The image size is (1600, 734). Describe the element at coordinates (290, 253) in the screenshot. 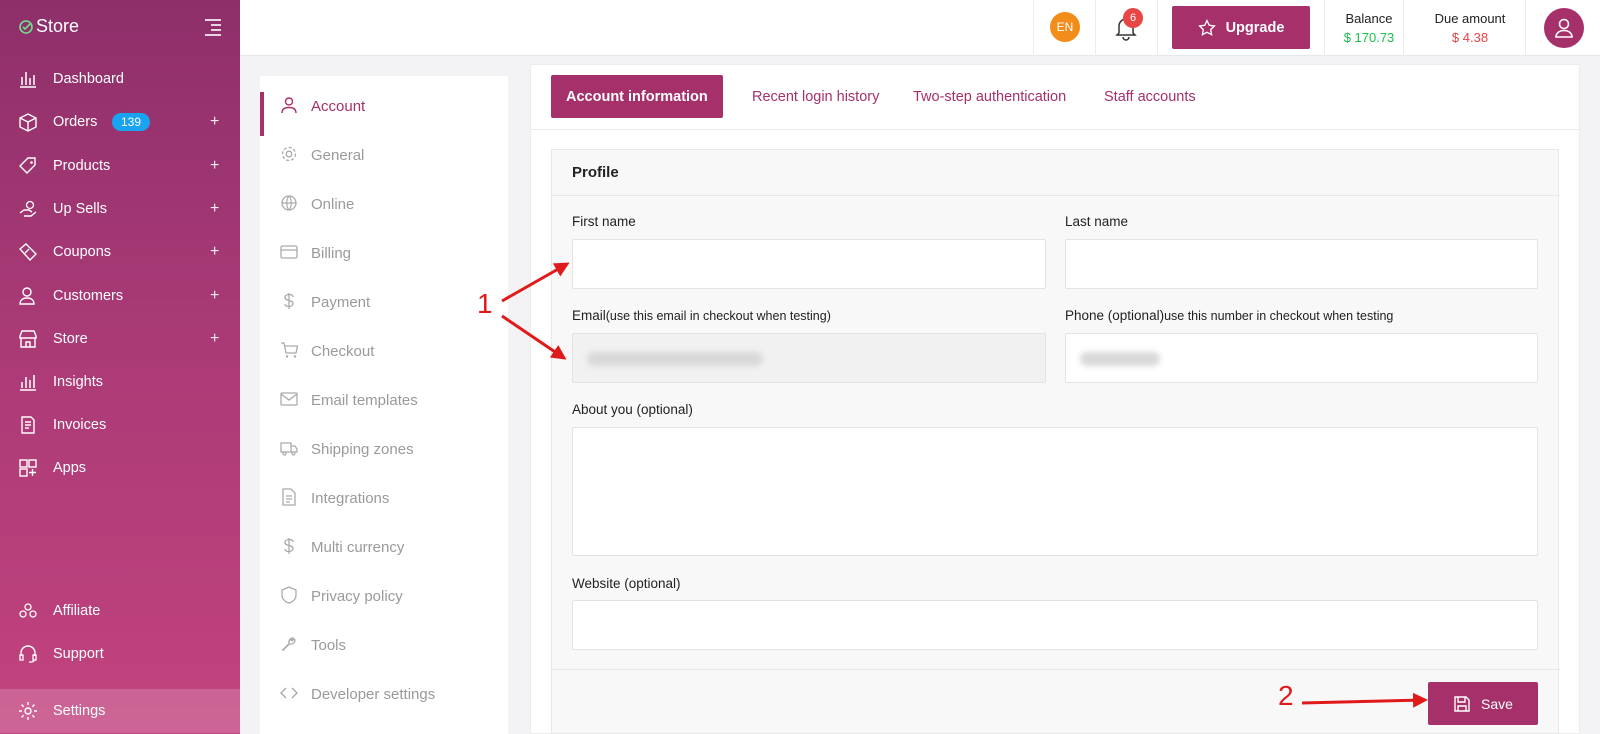

I see `credit-card-icon` at that location.